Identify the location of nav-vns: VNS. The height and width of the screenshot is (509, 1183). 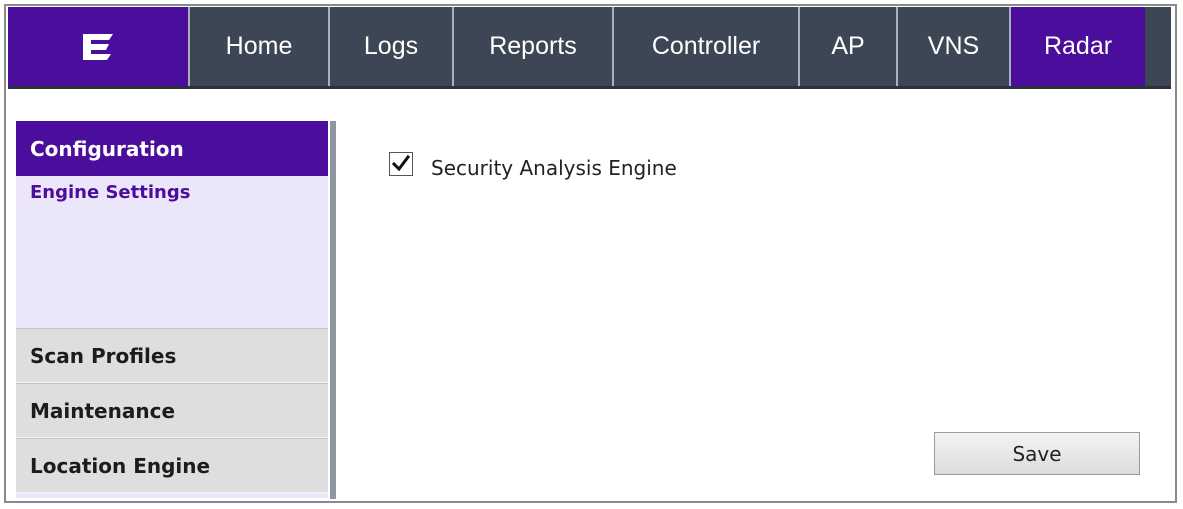
(954, 46).